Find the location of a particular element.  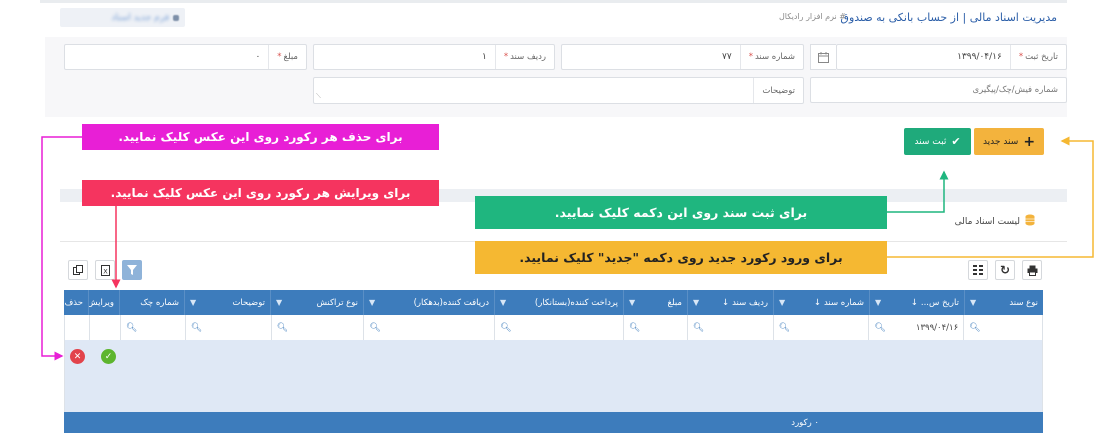

new-arrow is located at coordinates (990, 197).